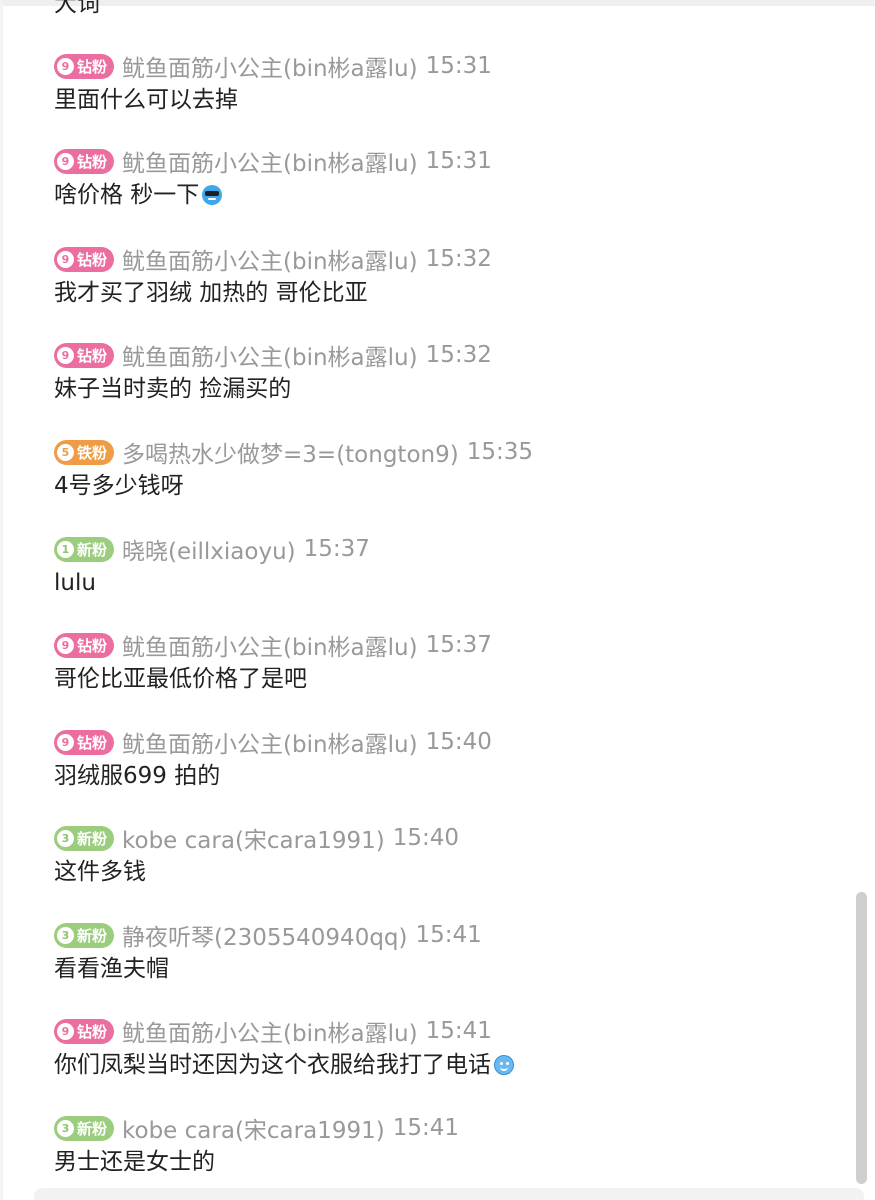 This screenshot has width=875, height=1200. What do you see at coordinates (92, 452) in the screenshot?
I see `badge-label: 铁粉` at bounding box center [92, 452].